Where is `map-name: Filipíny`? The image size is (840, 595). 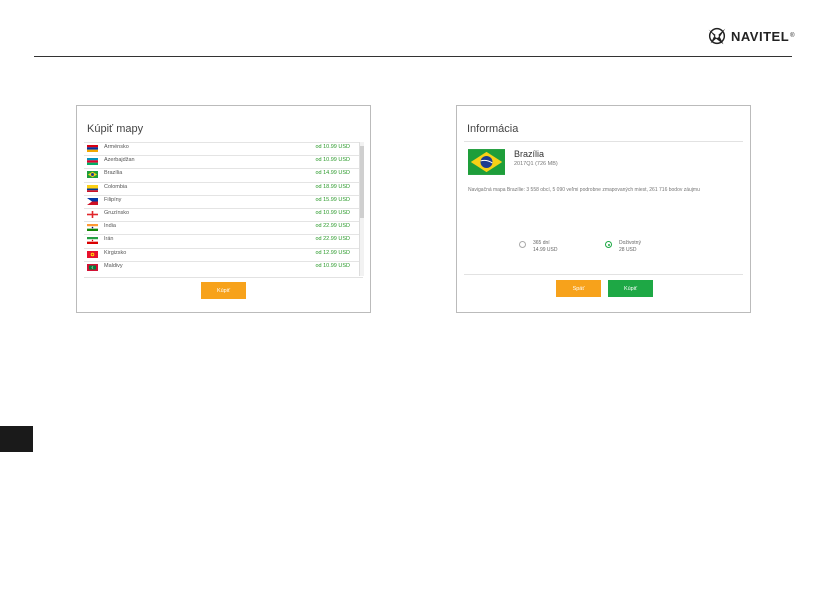 map-name: Filipíny is located at coordinates (113, 199).